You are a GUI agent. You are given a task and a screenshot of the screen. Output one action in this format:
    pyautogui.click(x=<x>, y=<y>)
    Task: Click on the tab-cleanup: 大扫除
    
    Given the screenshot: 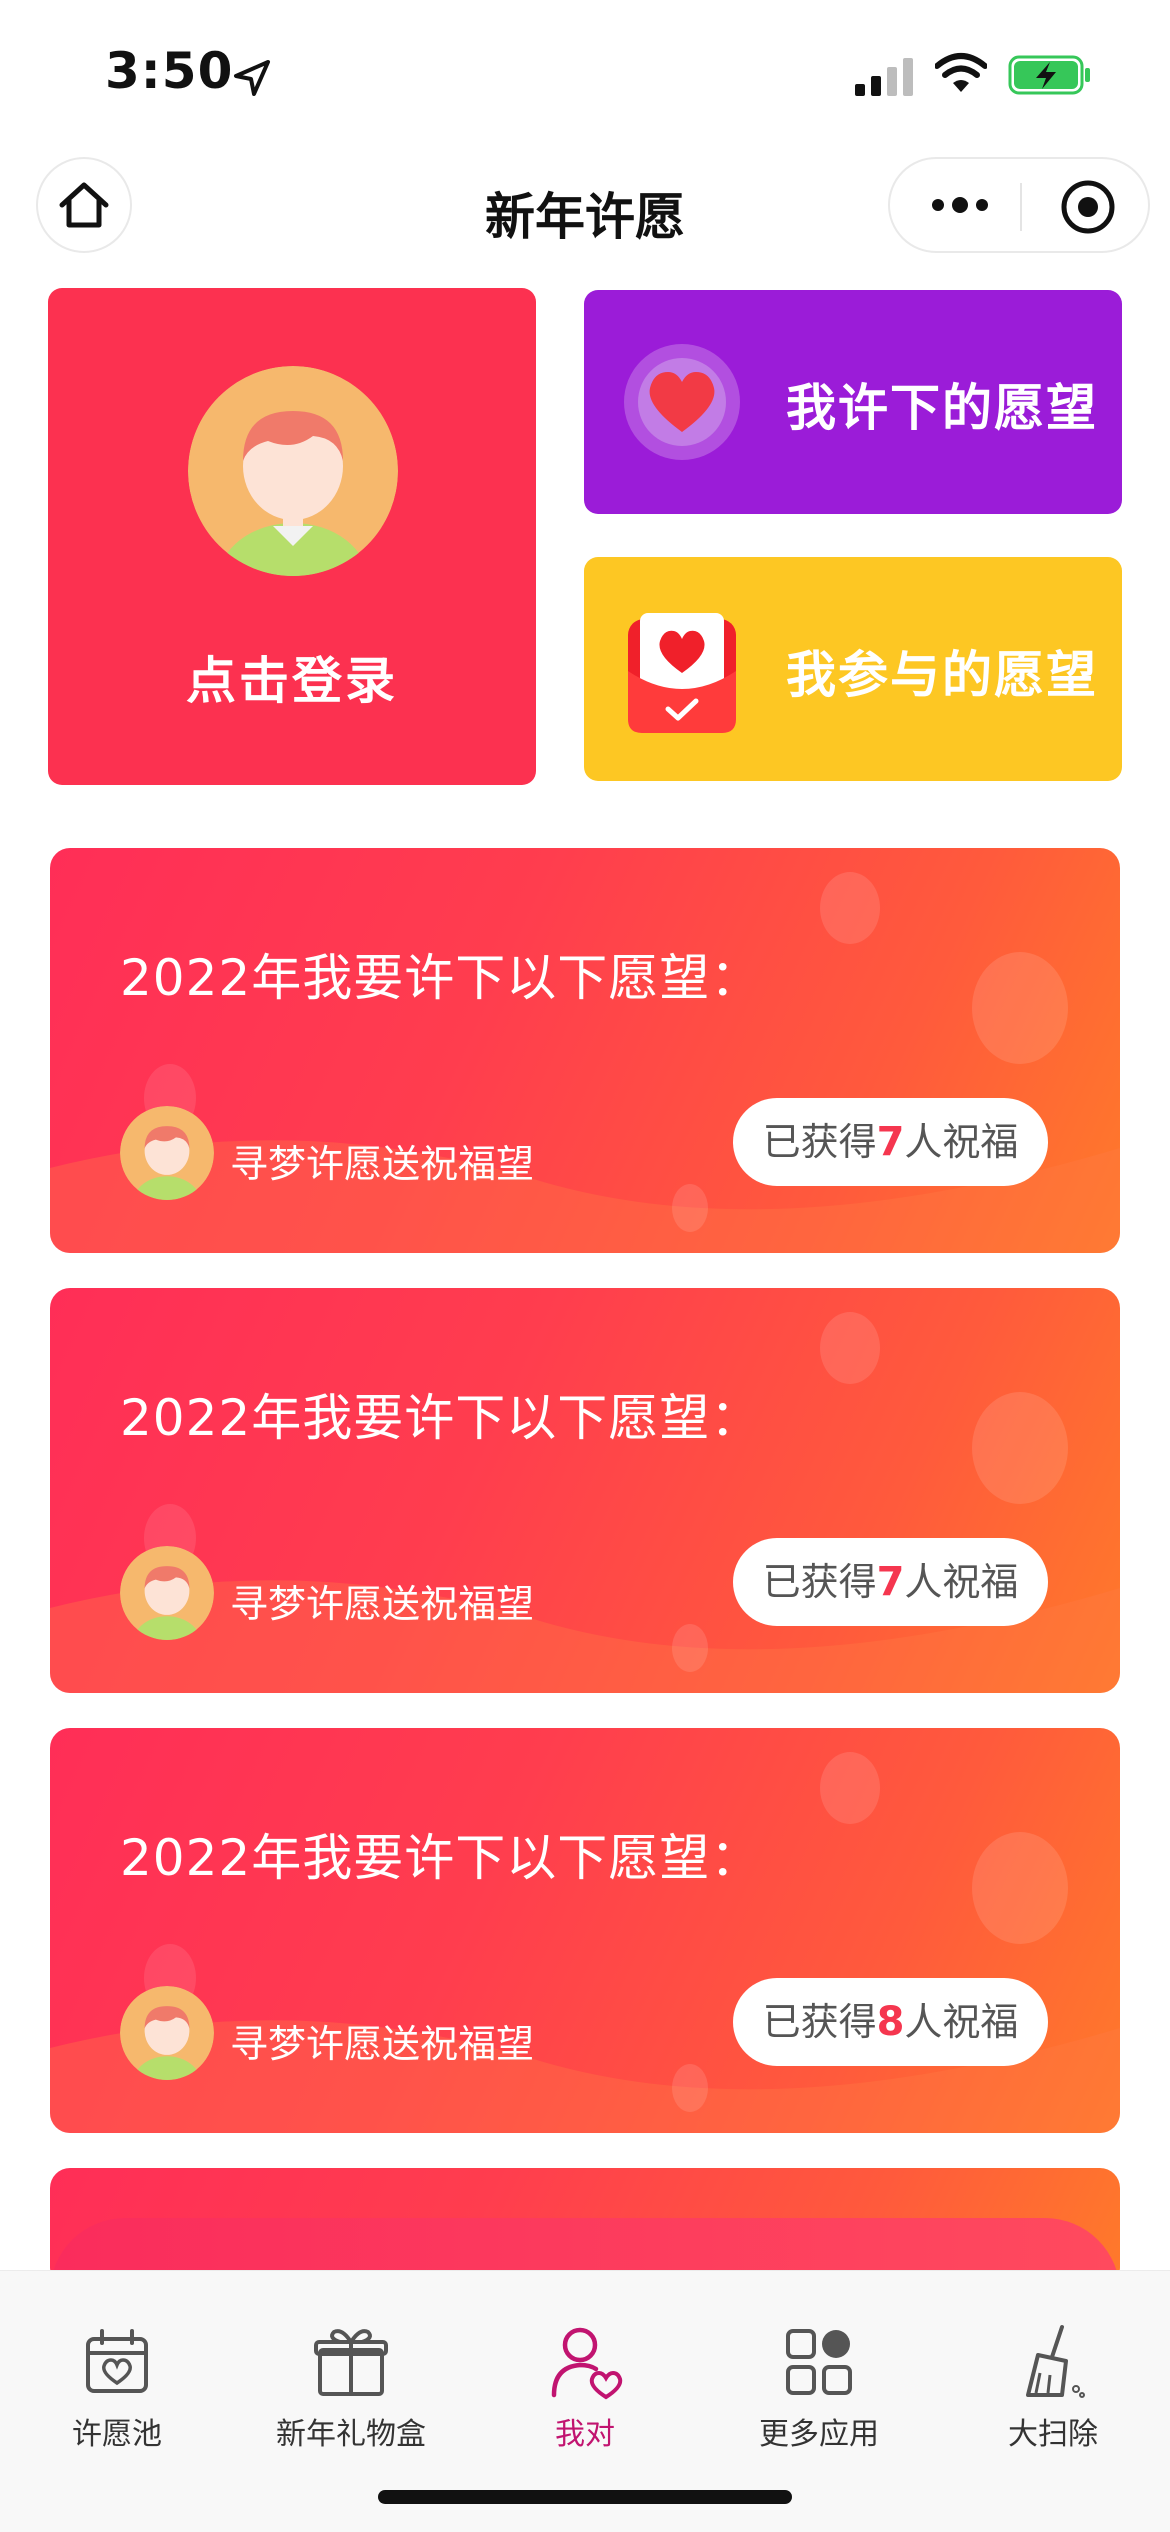 What is the action you would take?
    pyautogui.click(x=1053, y=2388)
    